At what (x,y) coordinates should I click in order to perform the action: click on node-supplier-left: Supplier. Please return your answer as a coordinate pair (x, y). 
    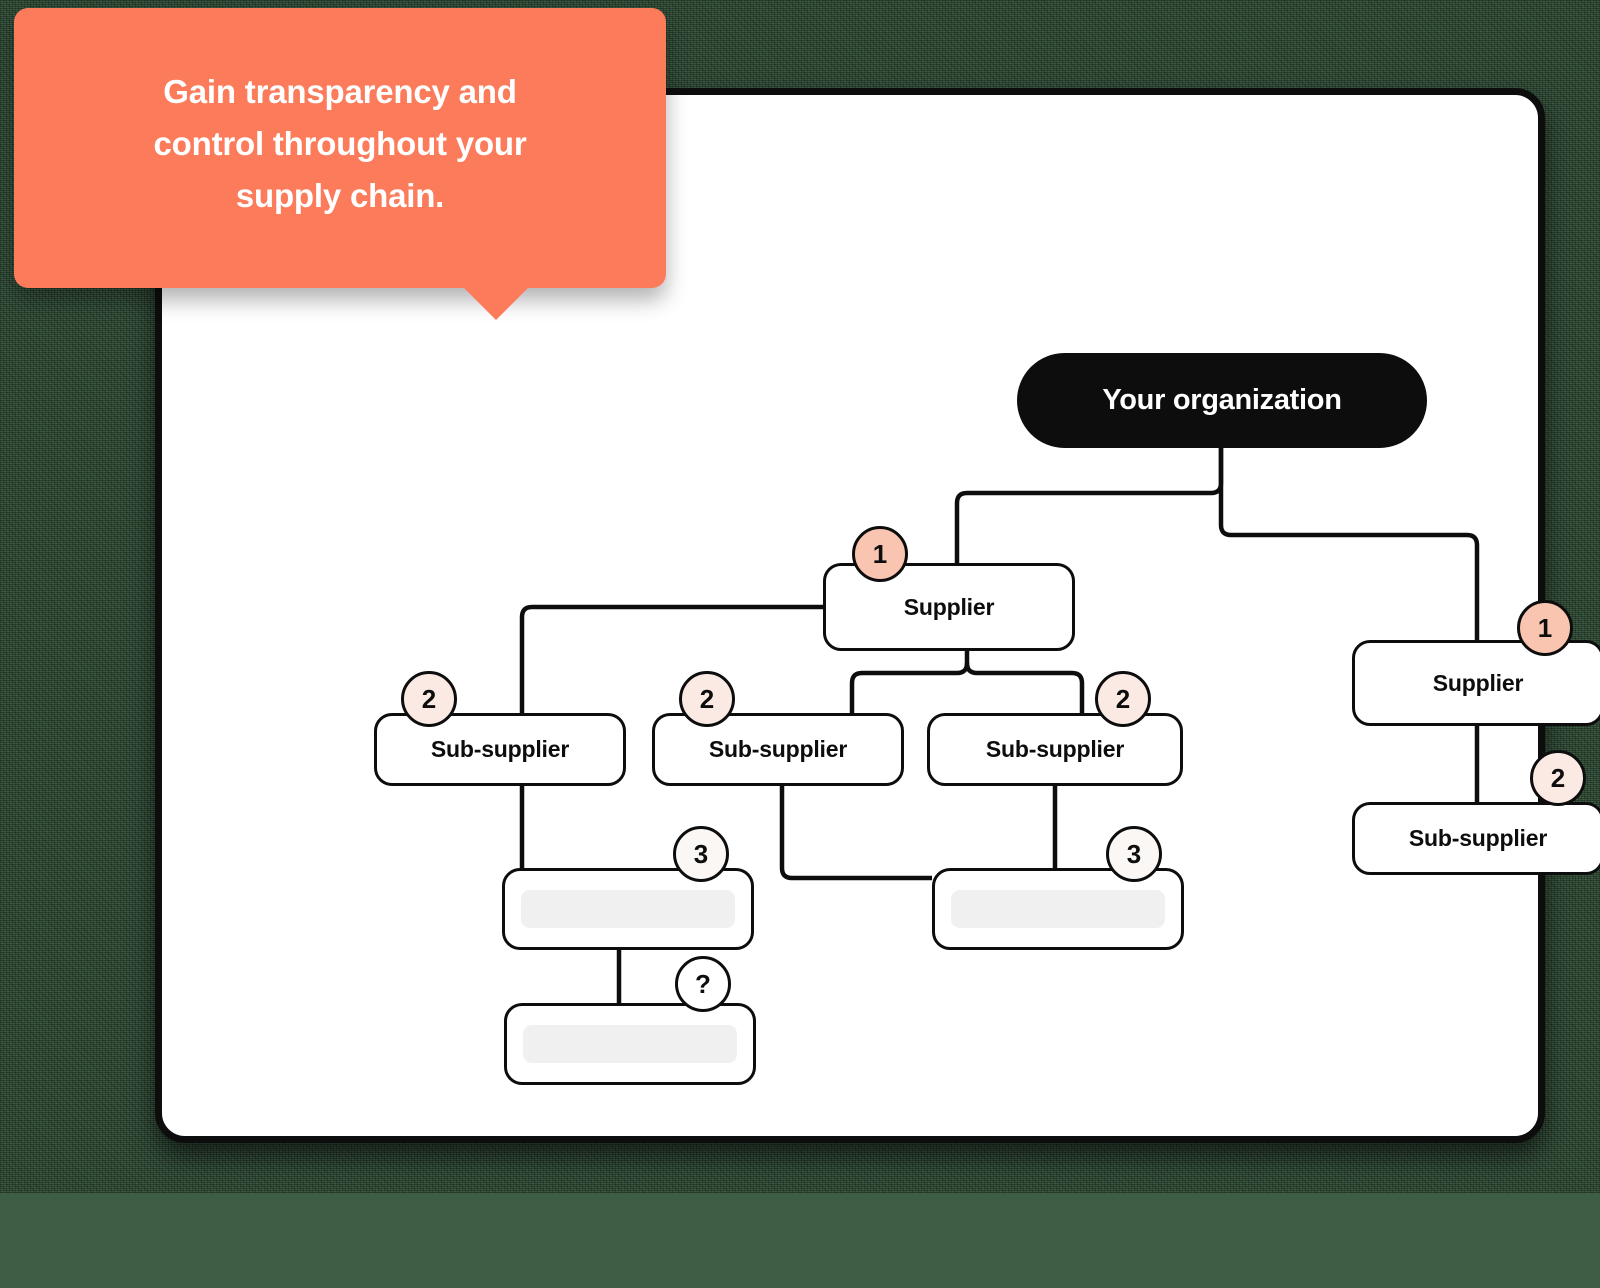
    Looking at the image, I should click on (949, 607).